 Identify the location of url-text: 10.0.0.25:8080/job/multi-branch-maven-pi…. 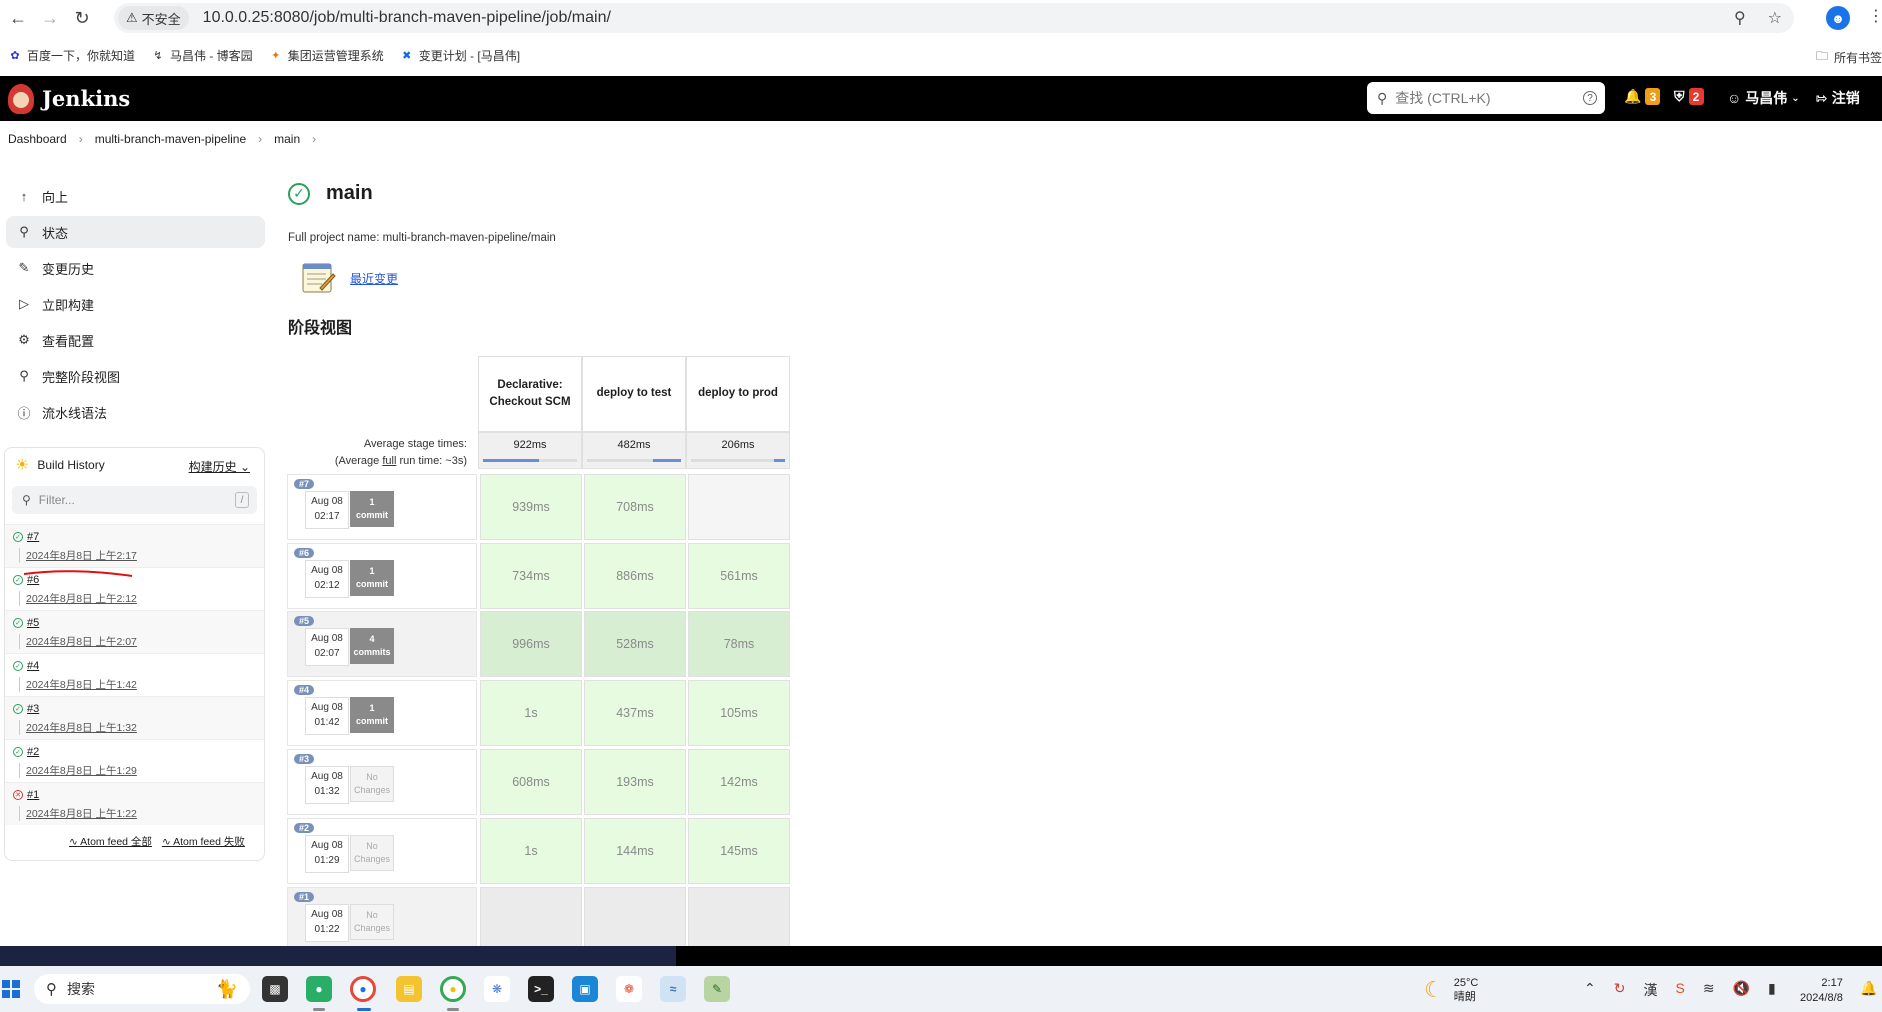
(407, 18).